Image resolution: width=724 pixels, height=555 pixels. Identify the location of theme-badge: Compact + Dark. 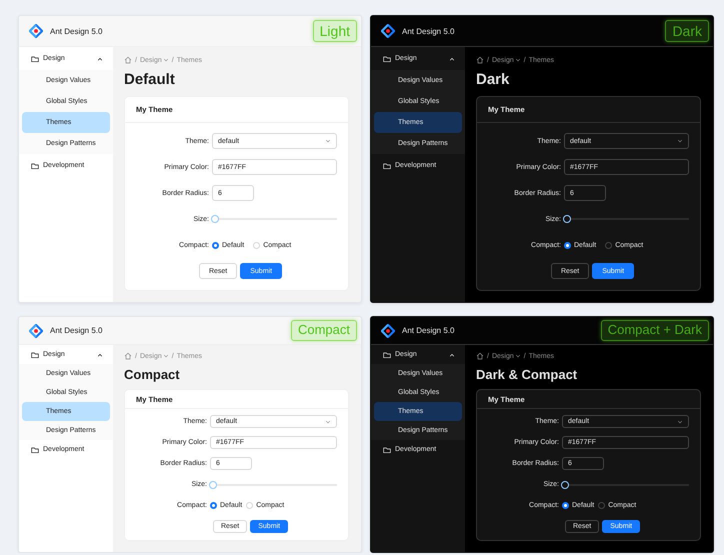
(654, 330).